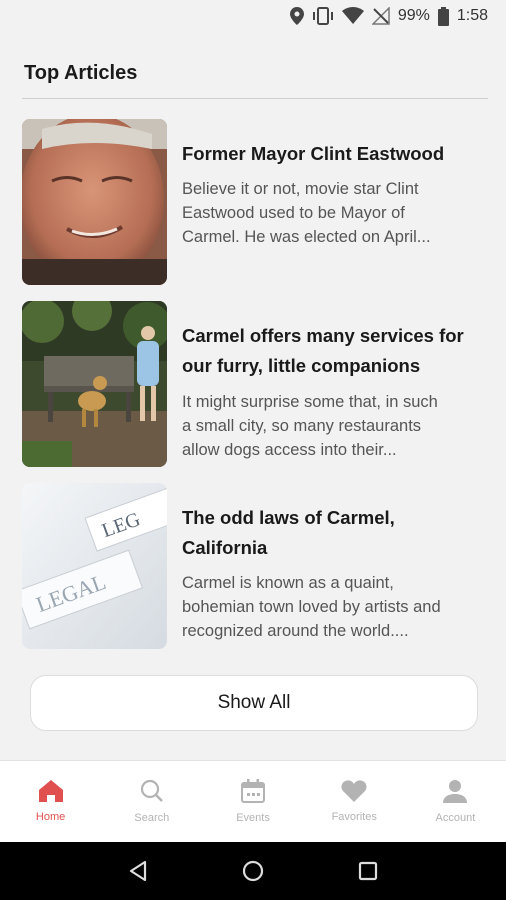 Image resolution: width=506 pixels, height=900 pixels. I want to click on no-signal-icon, so click(380, 16).